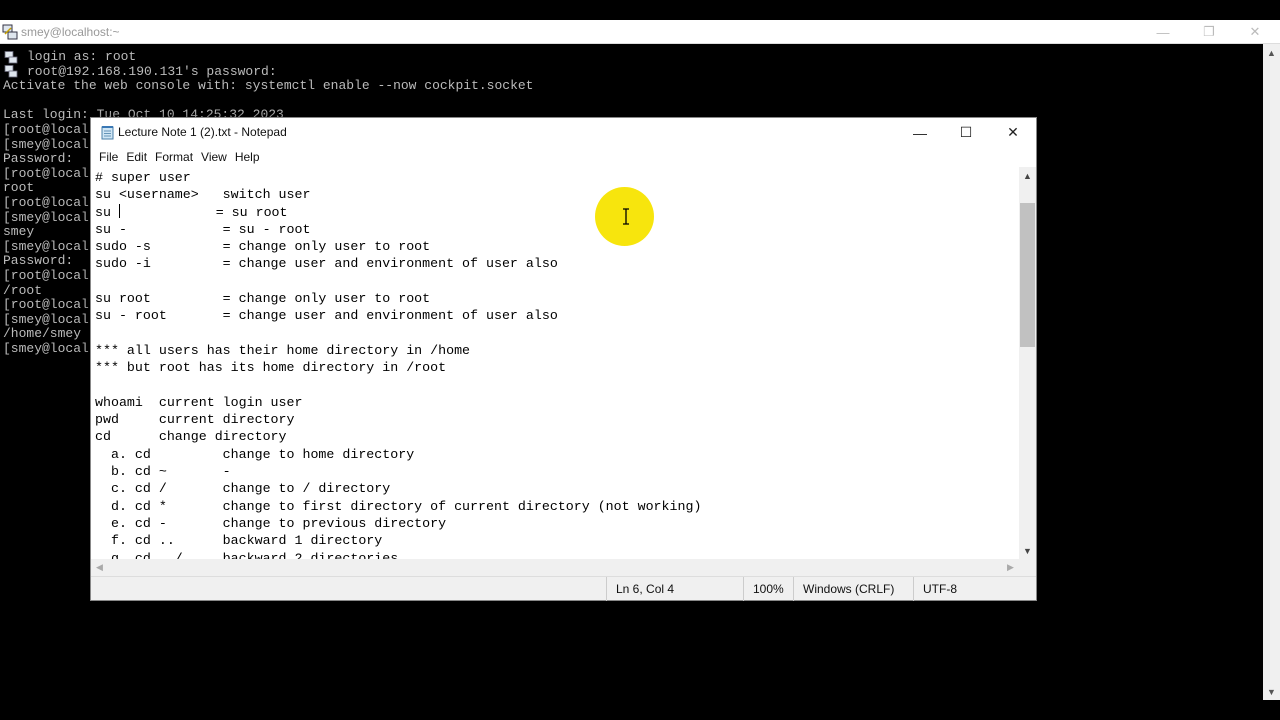 The image size is (1280, 720). I want to click on putty-titlebar: smey@localhost:~ — ❐ ✕, so click(640, 32).